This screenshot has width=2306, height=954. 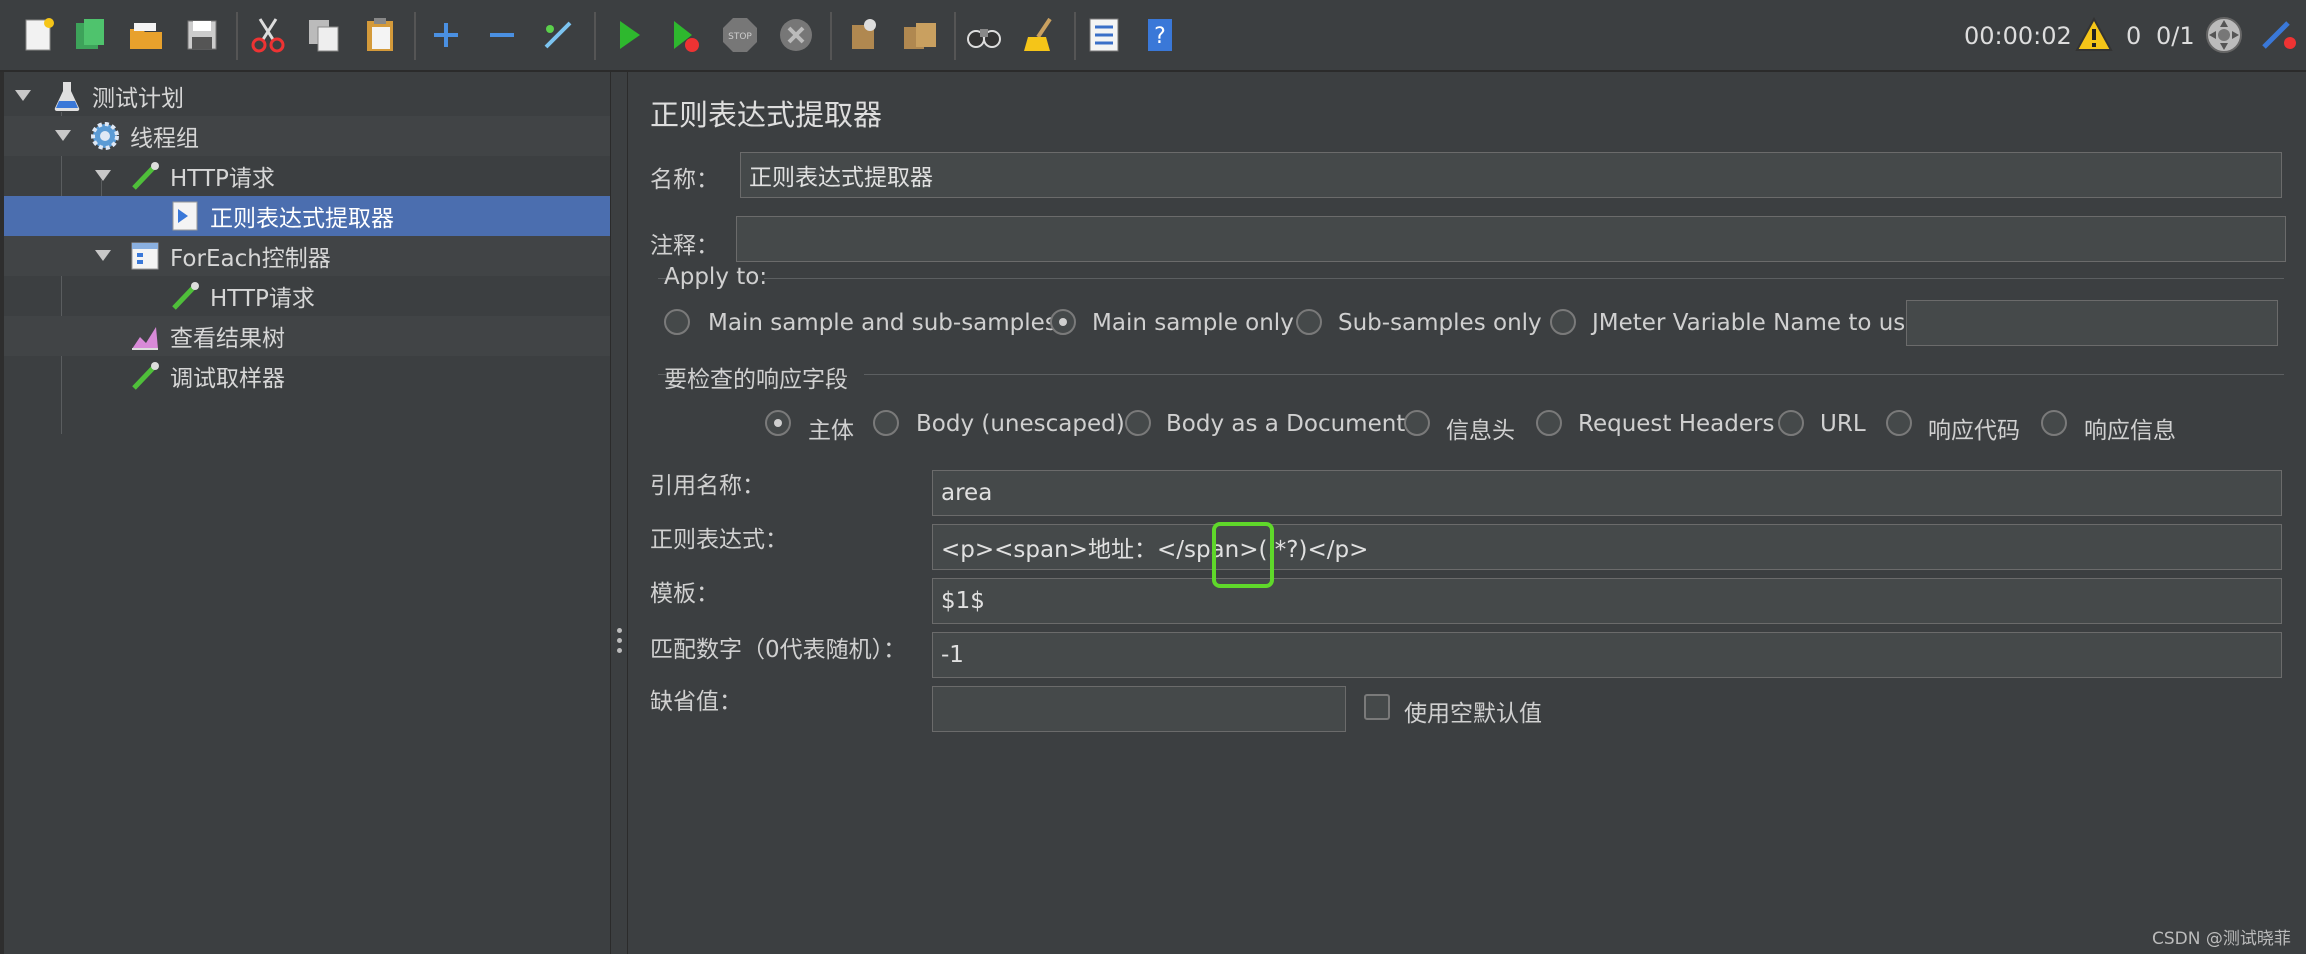 What do you see at coordinates (1756, 323) in the screenshot?
I see `apply-variable-label: JMeter Variable Name to use` at bounding box center [1756, 323].